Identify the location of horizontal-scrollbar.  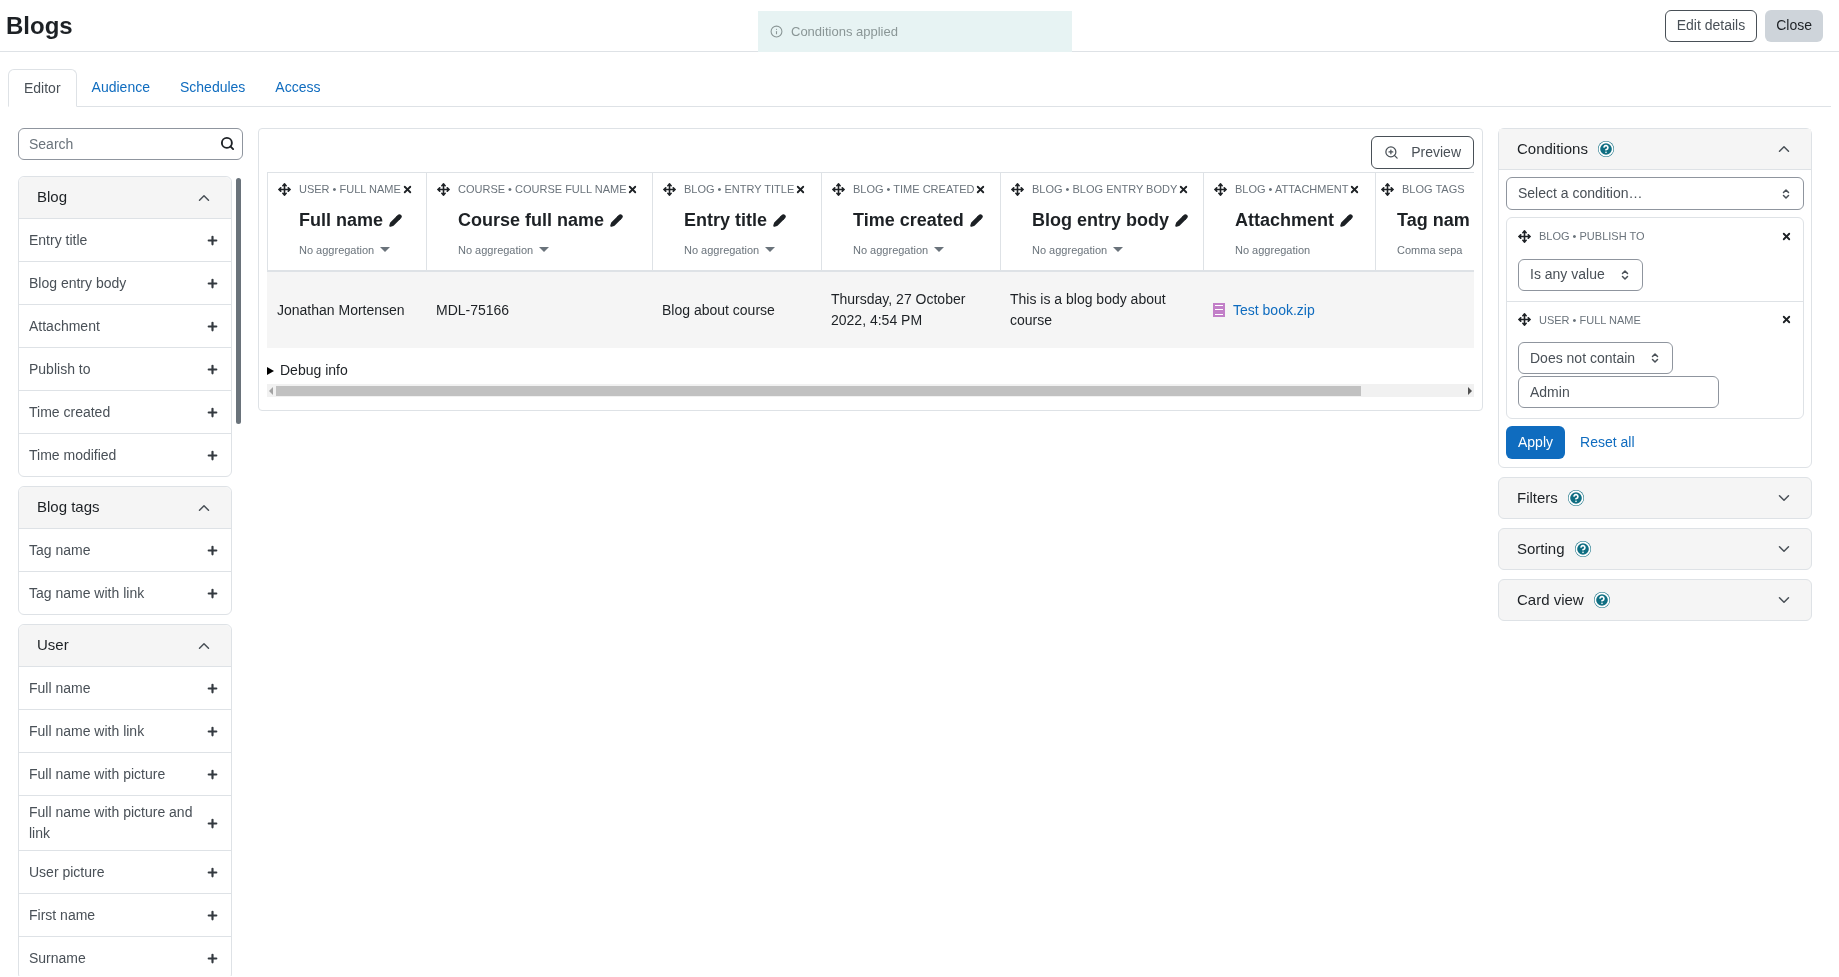
(870, 390).